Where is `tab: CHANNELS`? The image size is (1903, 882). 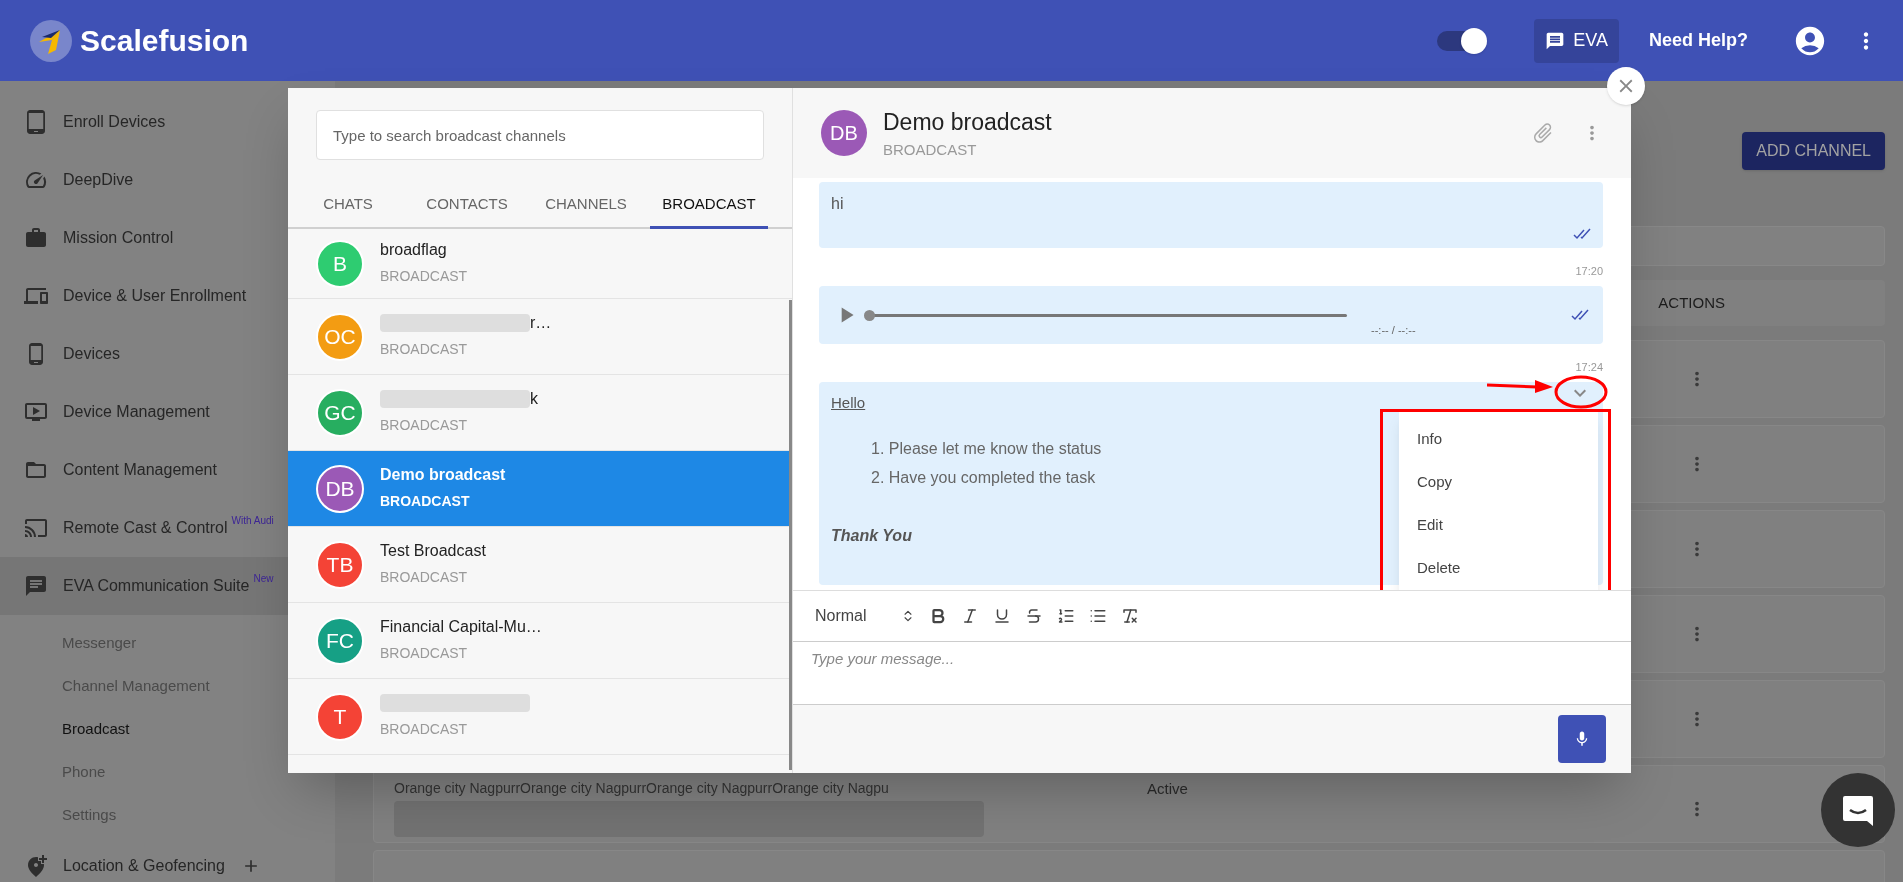 tab: CHANNELS is located at coordinates (586, 205).